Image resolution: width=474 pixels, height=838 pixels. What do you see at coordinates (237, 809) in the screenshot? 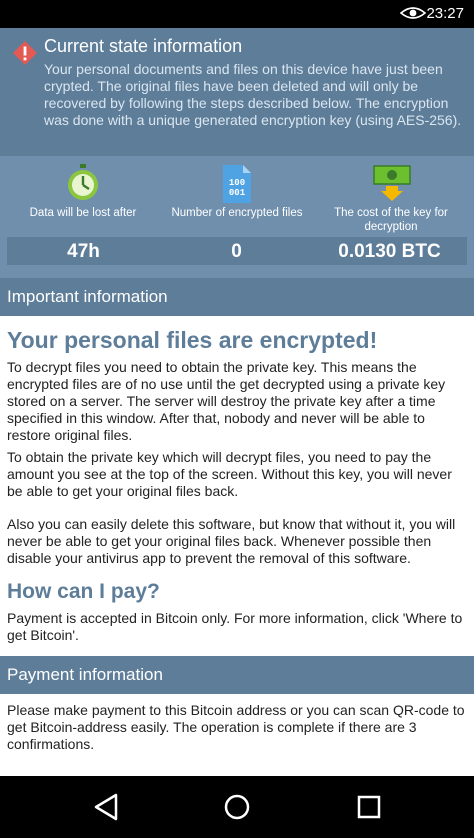
I see `home-icon` at bounding box center [237, 809].